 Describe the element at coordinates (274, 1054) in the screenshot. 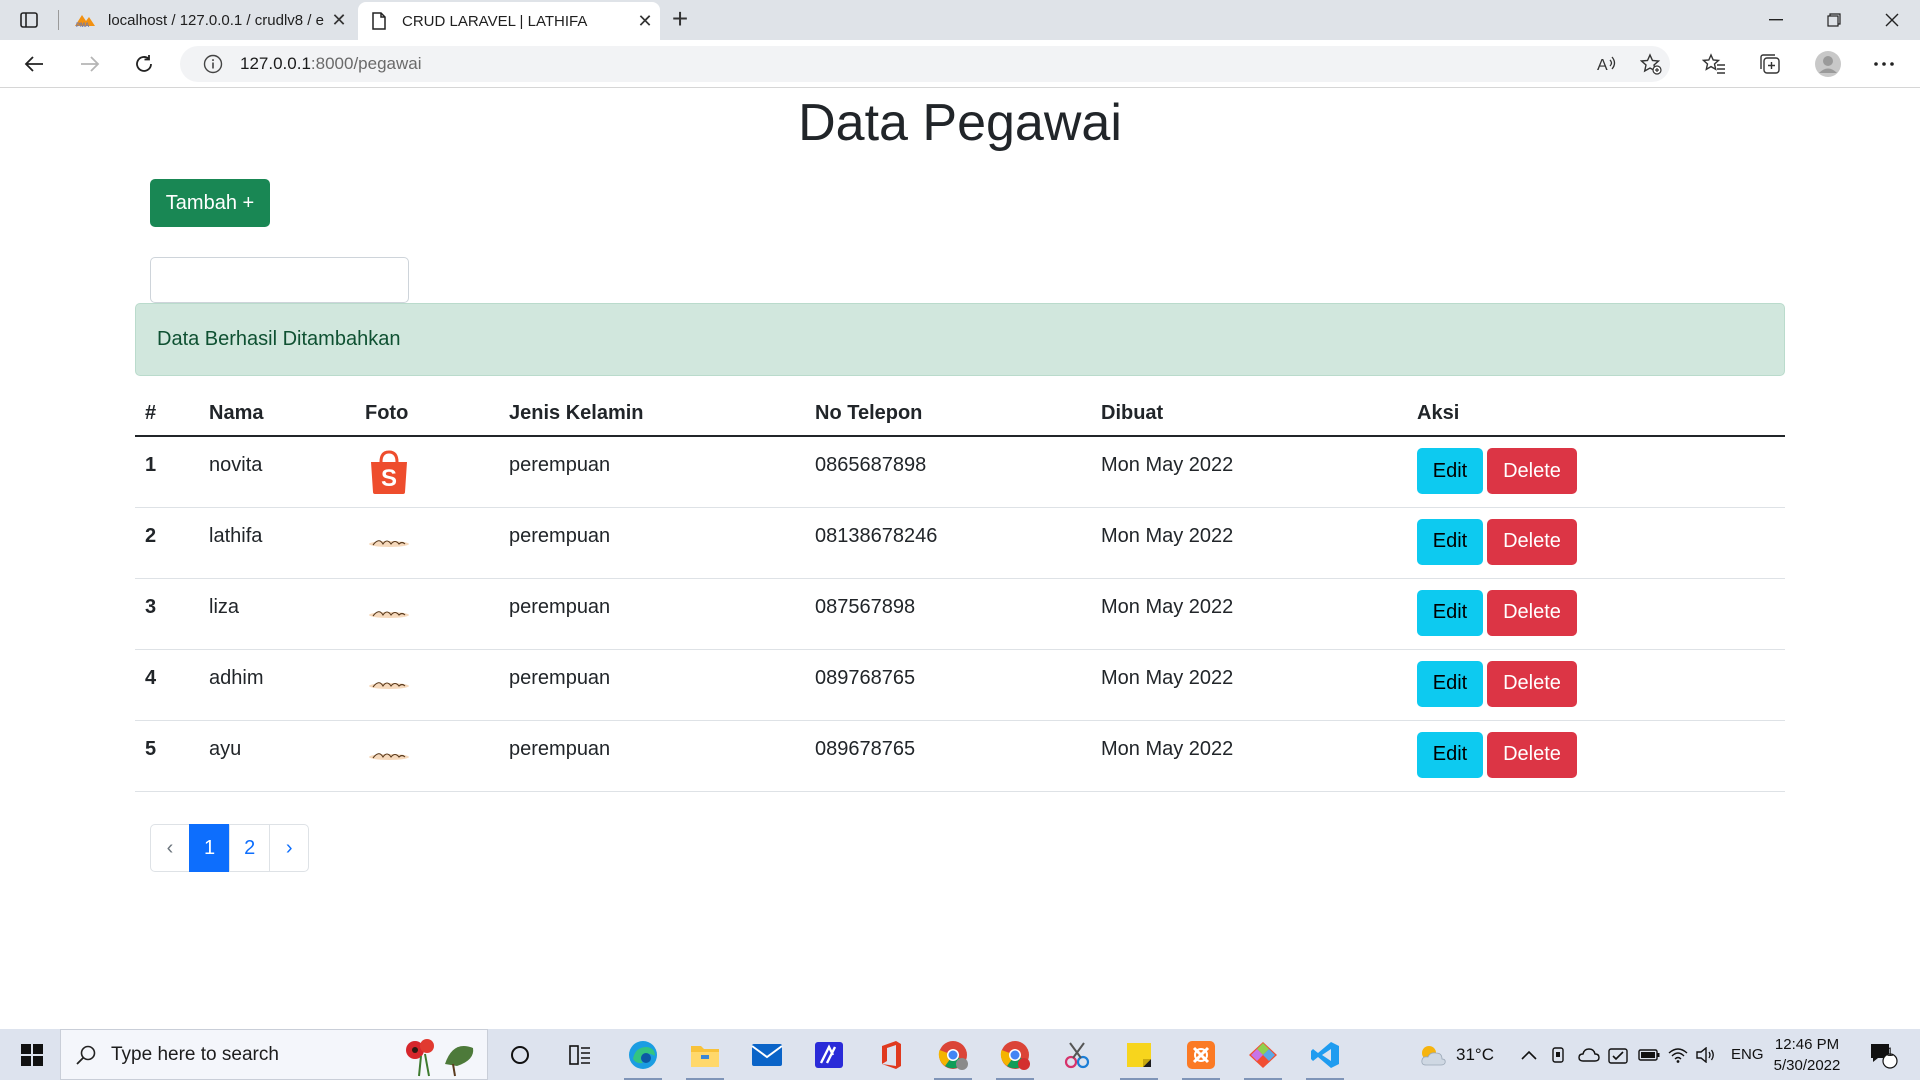

I see `taskbar-search-box: Type here to search` at that location.